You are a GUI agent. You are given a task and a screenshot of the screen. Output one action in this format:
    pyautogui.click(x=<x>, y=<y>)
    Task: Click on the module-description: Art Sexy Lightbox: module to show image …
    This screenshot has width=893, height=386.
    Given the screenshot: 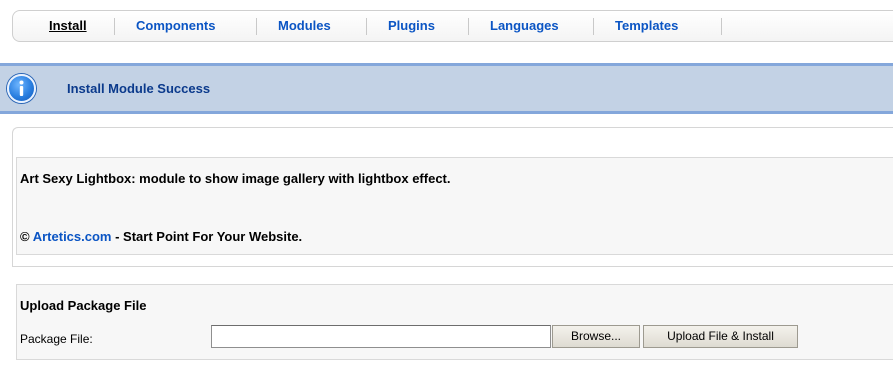 What is the action you would take?
    pyautogui.click(x=235, y=178)
    